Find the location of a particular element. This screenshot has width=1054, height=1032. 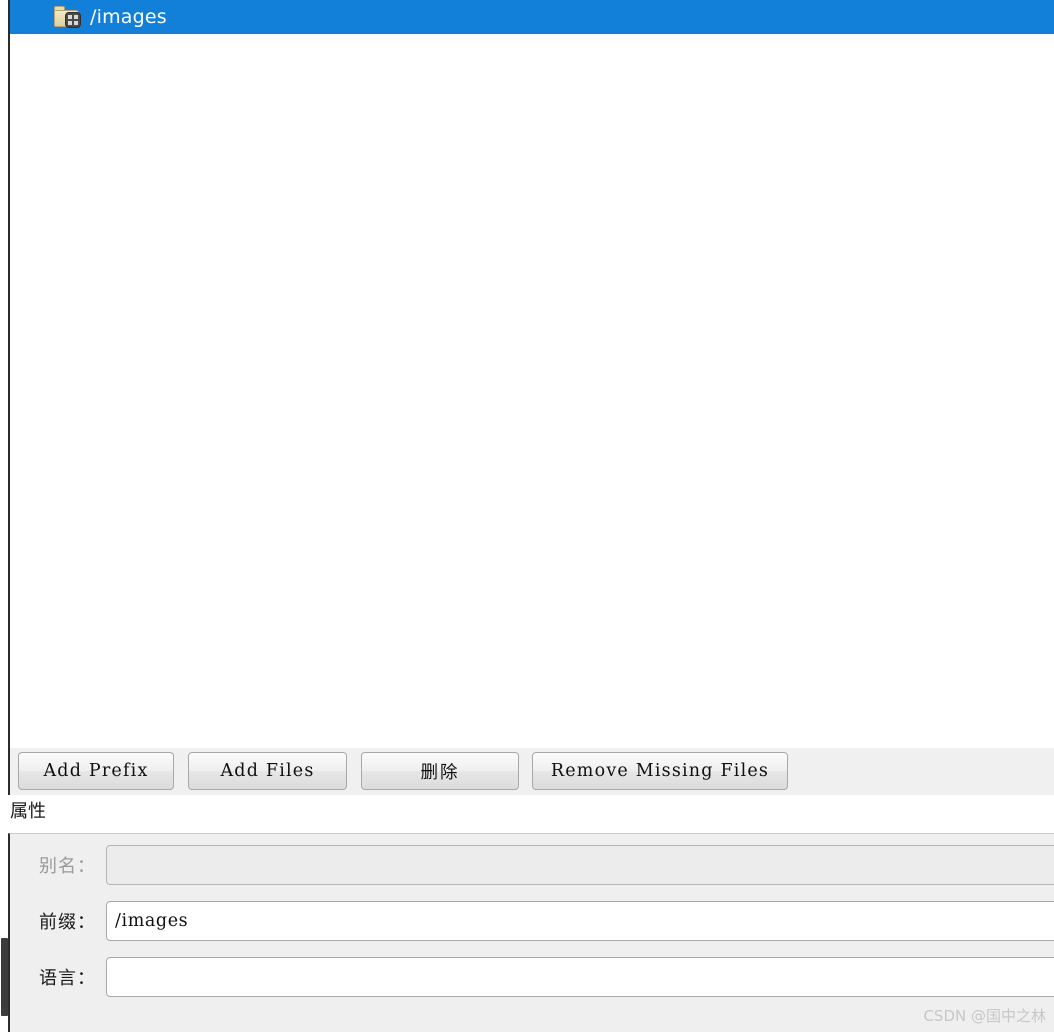

alias-field-row: 别名： is located at coordinates (532, 865).